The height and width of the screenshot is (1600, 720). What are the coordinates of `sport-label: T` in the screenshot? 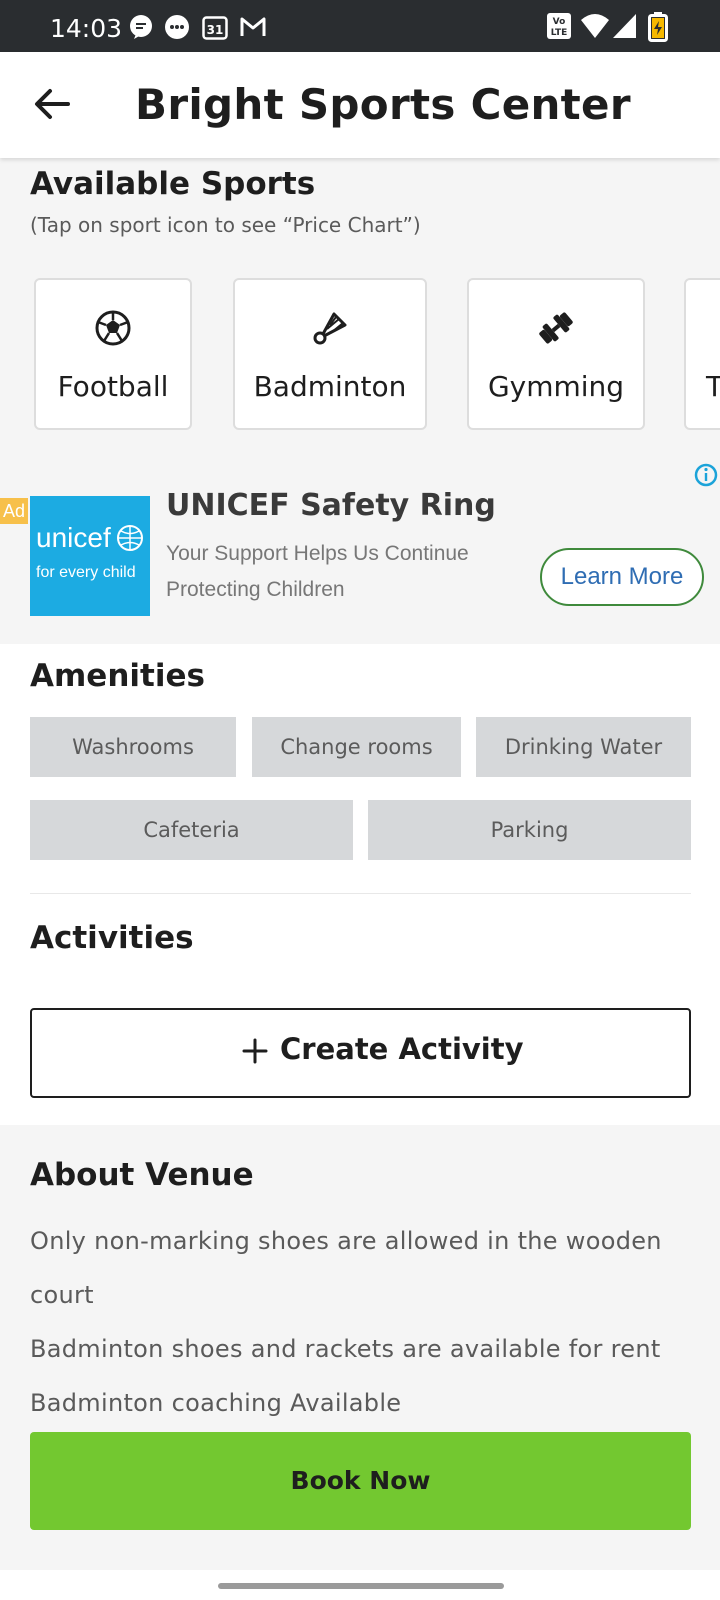 It's located at (713, 386).